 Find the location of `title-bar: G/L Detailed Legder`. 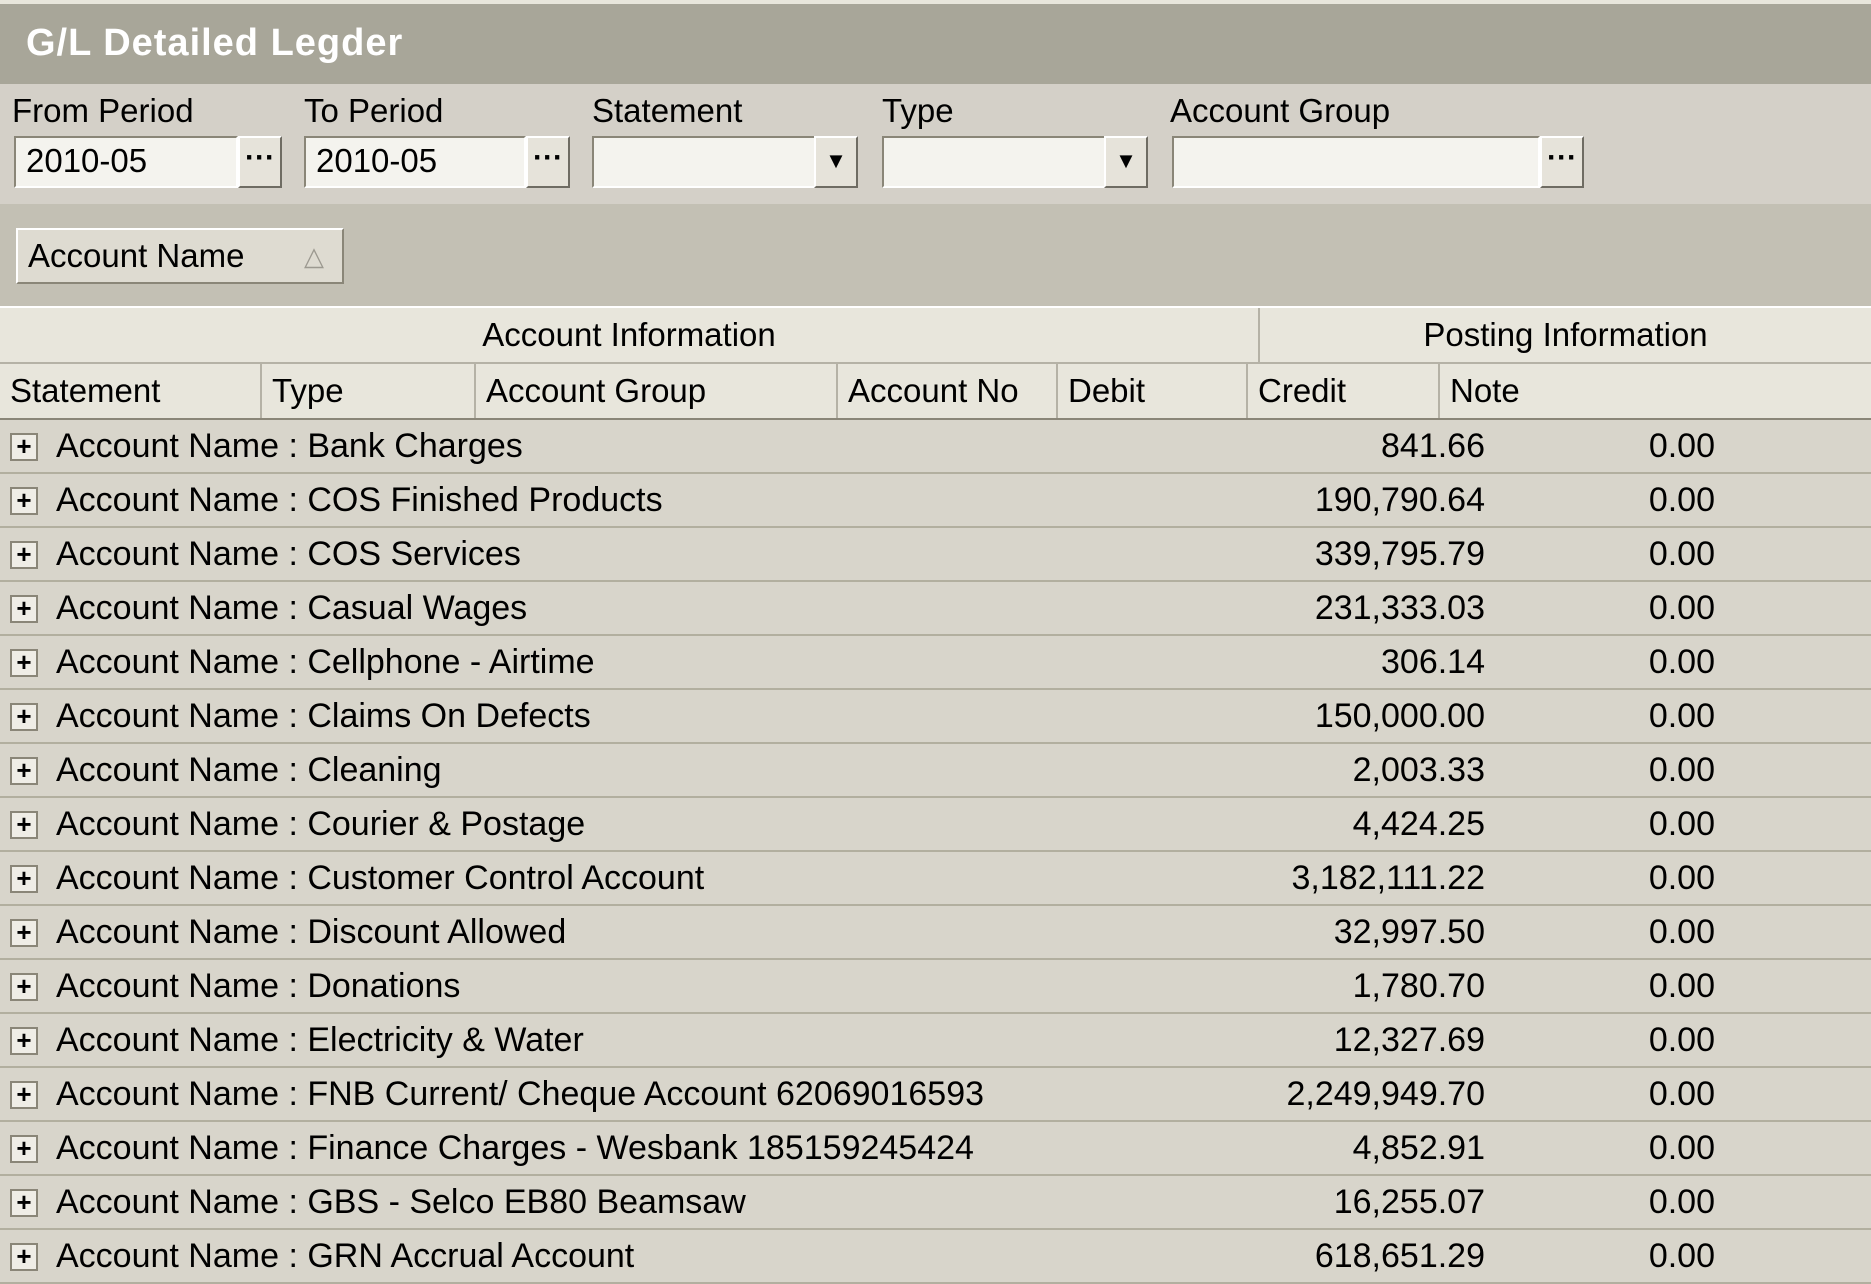

title-bar: G/L Detailed Legder is located at coordinates (935, 42).